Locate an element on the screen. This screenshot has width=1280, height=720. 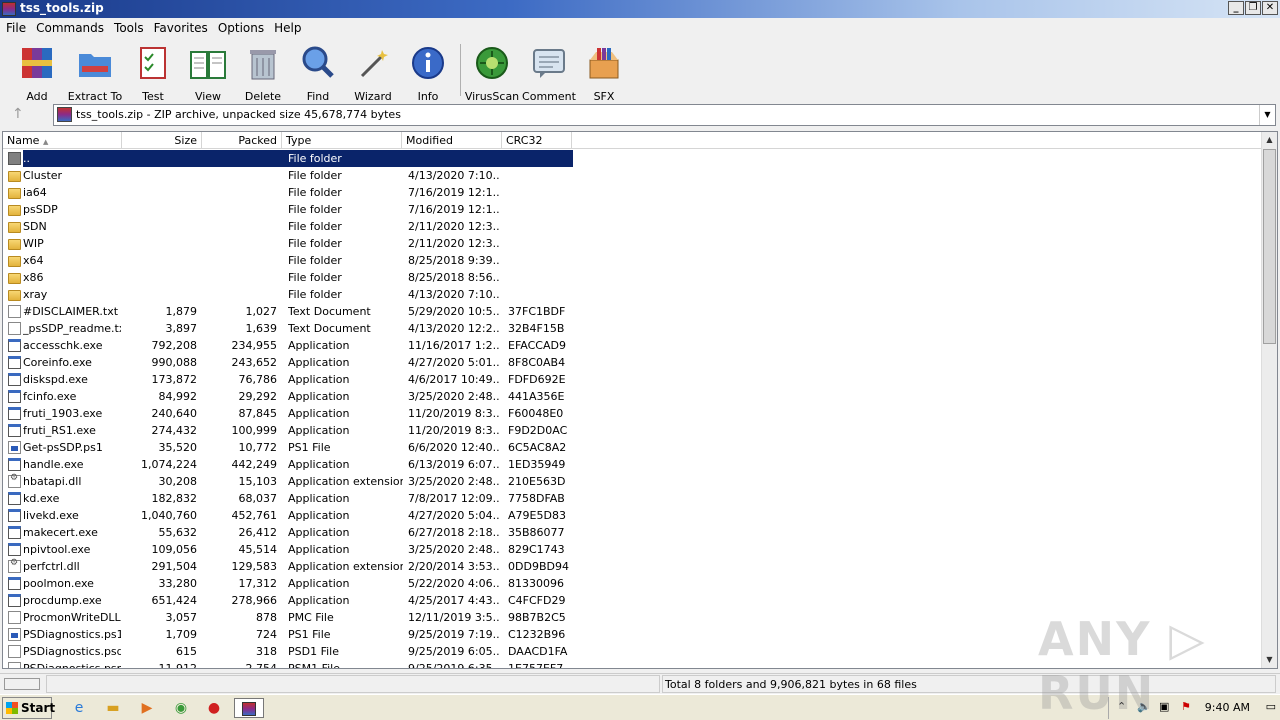
cell-crc is located at coordinates (540, 209).